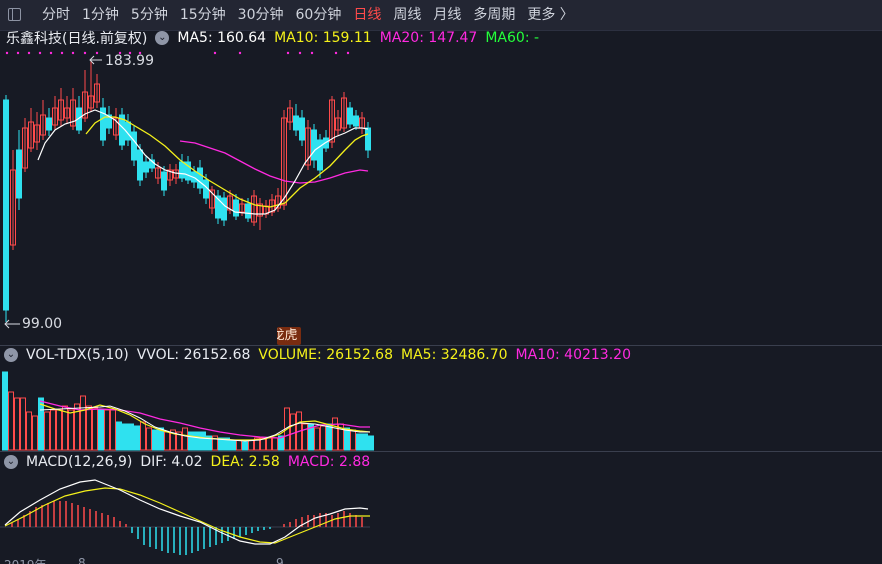 This screenshot has height=564, width=882. What do you see at coordinates (82, 560) in the screenshot?
I see `date-label-aug: 8` at bounding box center [82, 560].